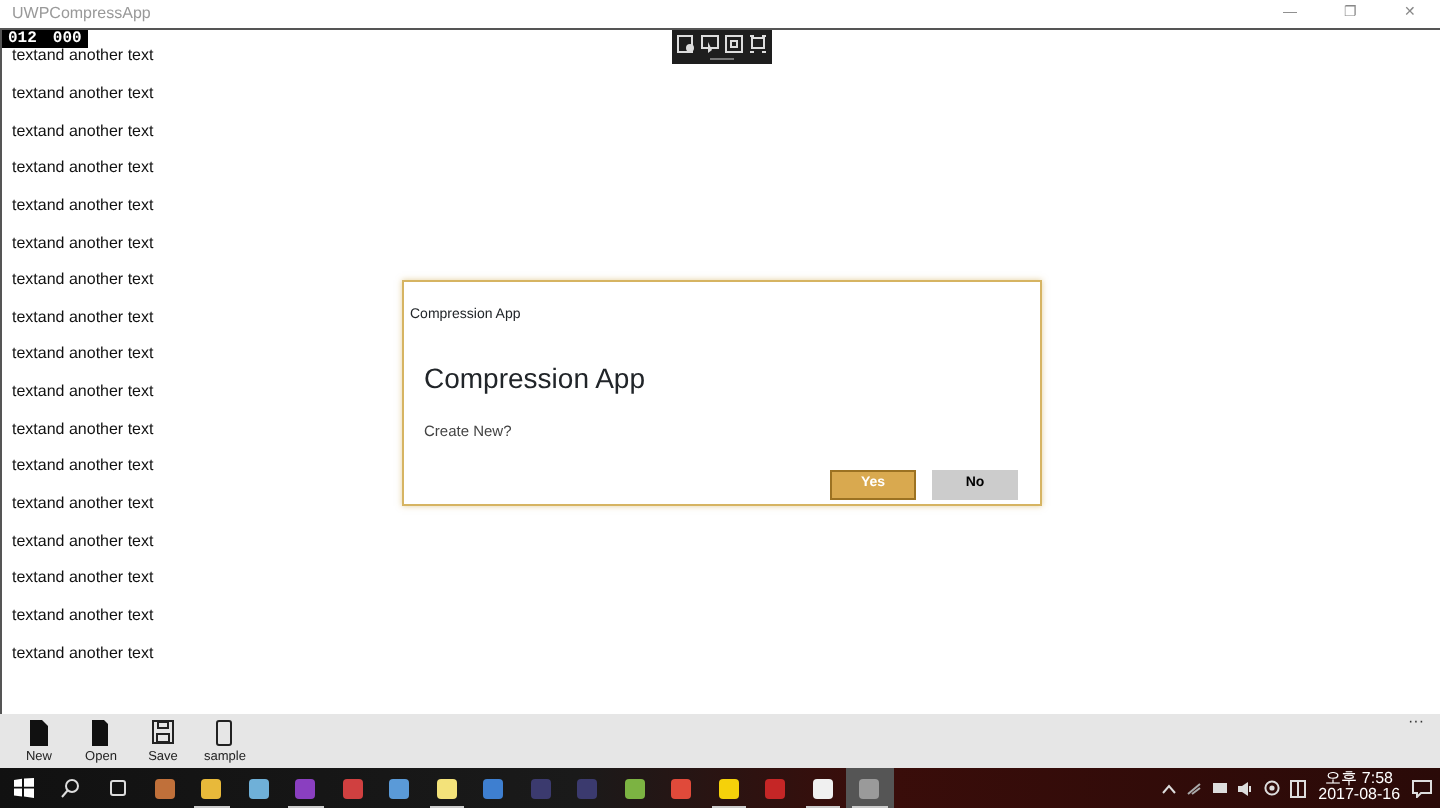 This screenshot has height=808, width=1440. I want to click on more-button: ···, so click(1416, 722).